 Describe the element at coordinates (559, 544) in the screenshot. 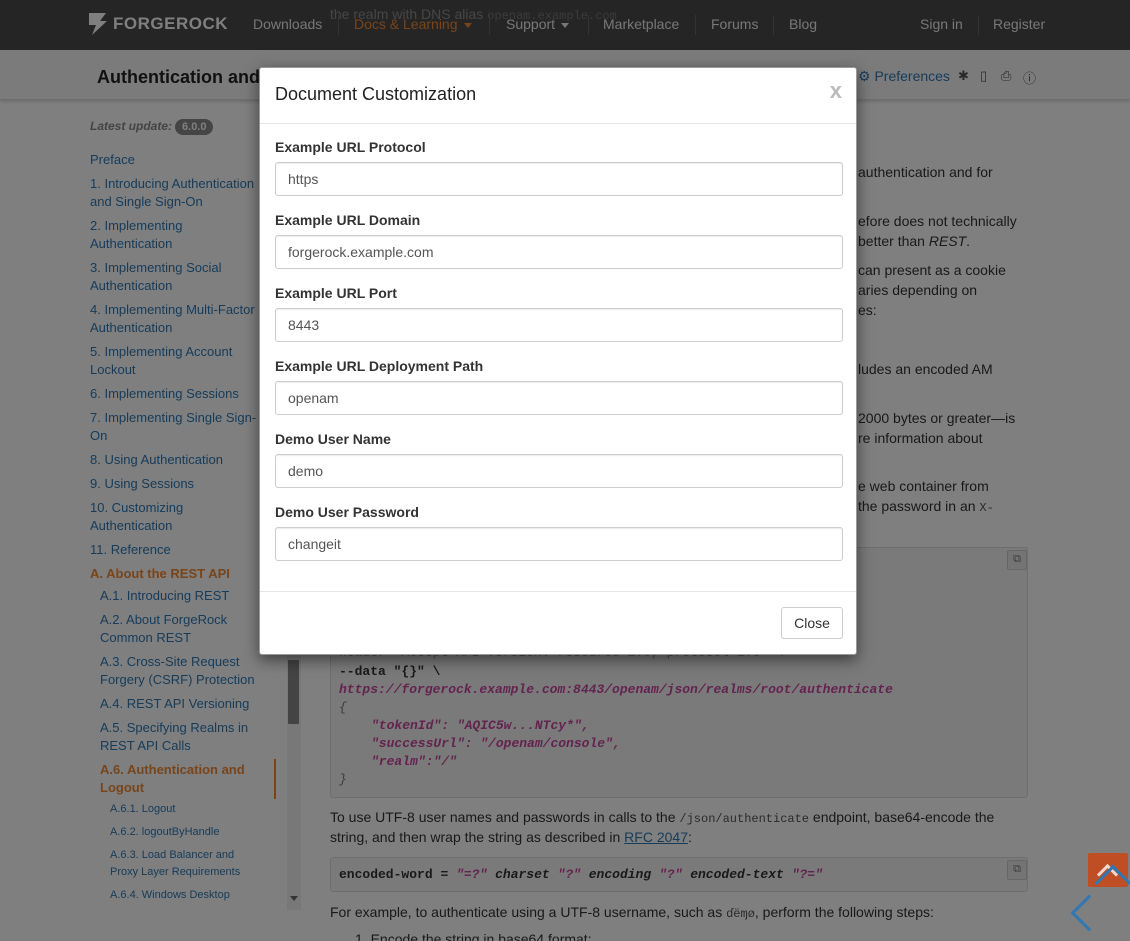

I see `user-password-input` at that location.